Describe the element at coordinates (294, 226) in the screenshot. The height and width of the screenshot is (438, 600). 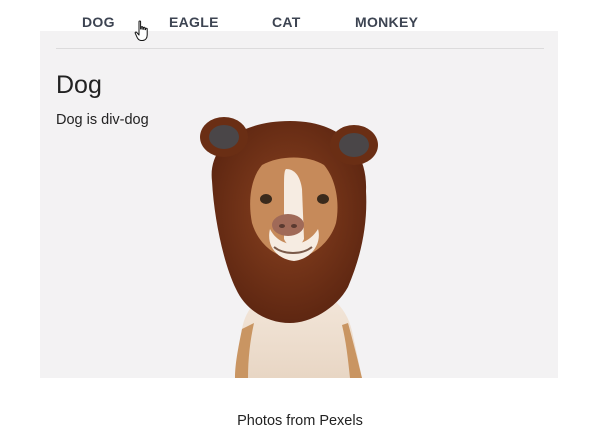
I see `dog-nostril-right` at that location.